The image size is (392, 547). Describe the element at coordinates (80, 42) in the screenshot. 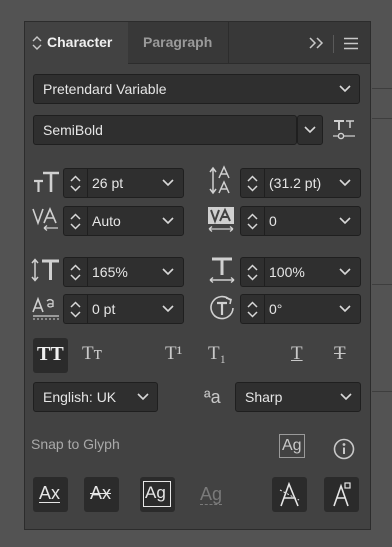

I see `tab-character-label: Character` at that location.